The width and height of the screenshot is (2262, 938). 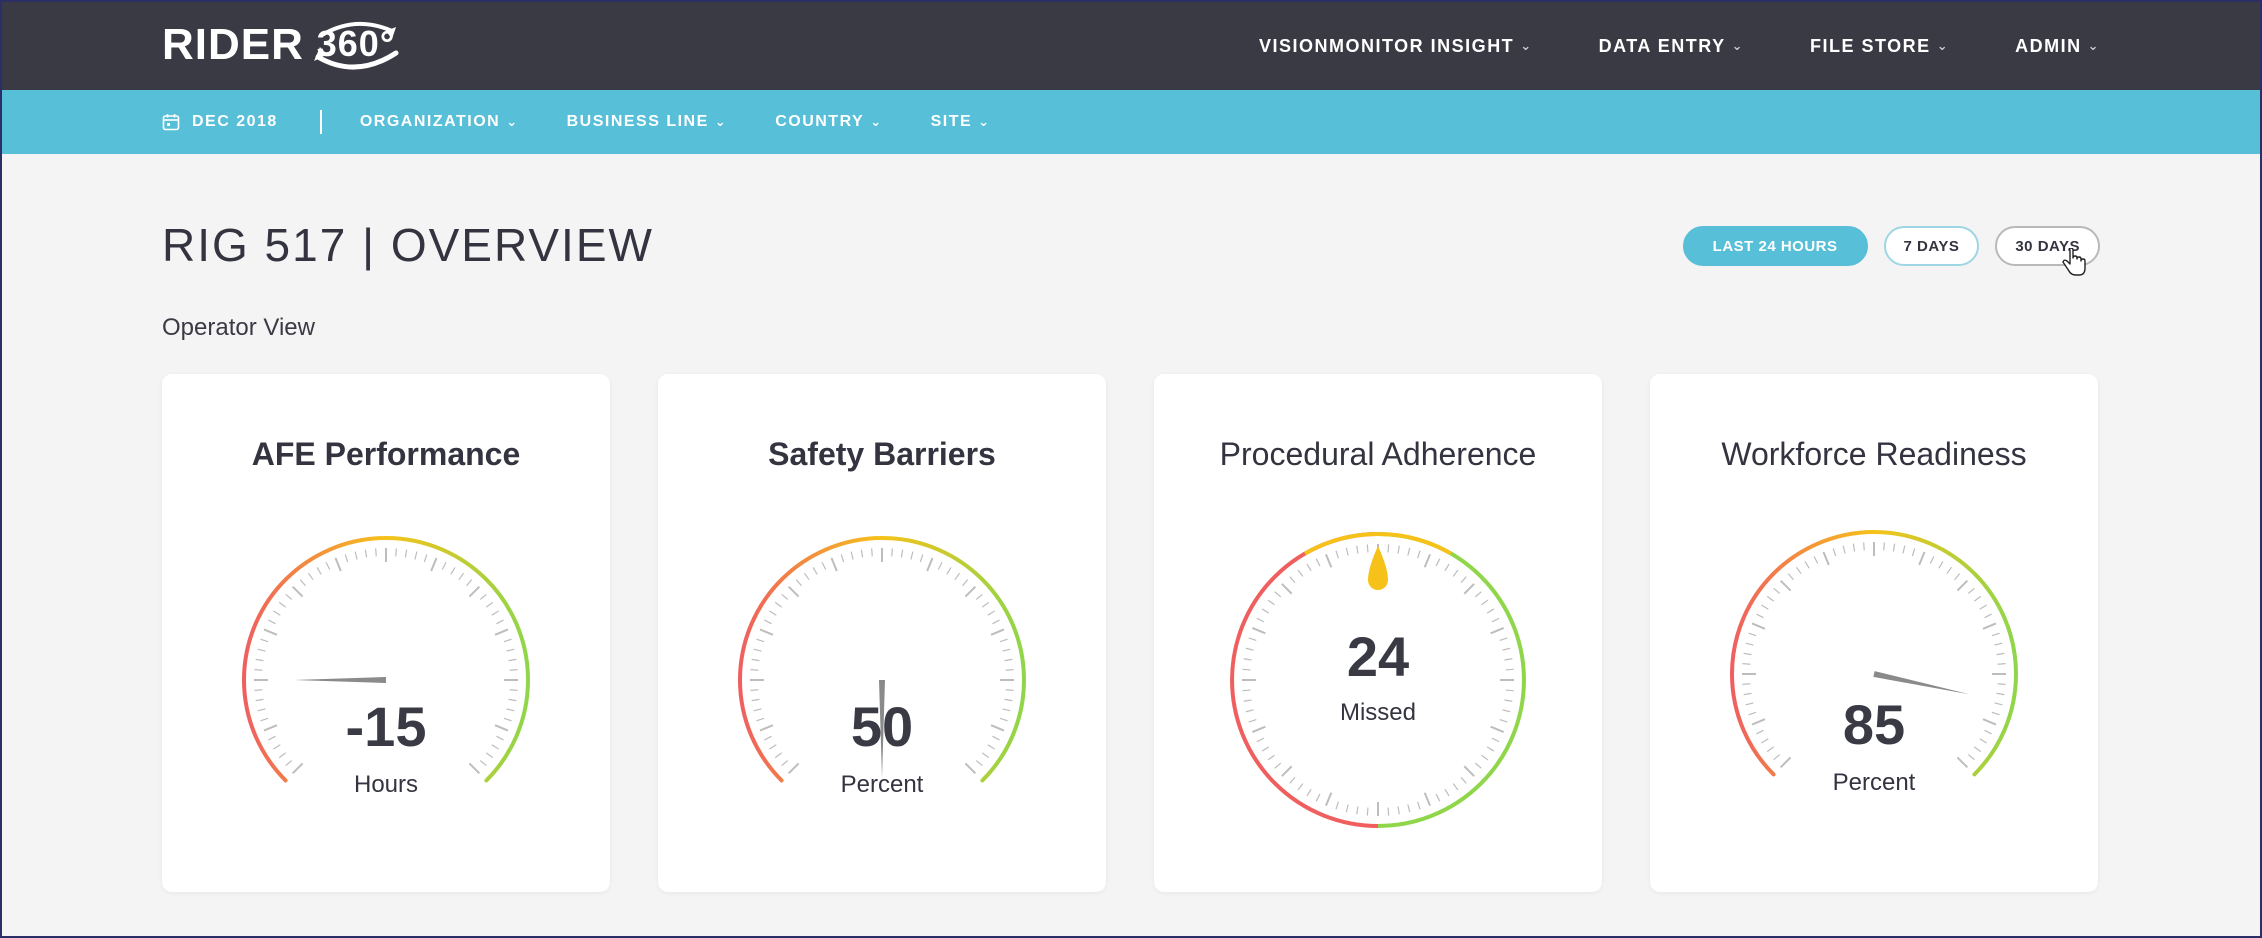 What do you see at coordinates (430, 121) in the screenshot?
I see `filter-label: ORGANIZATION` at bounding box center [430, 121].